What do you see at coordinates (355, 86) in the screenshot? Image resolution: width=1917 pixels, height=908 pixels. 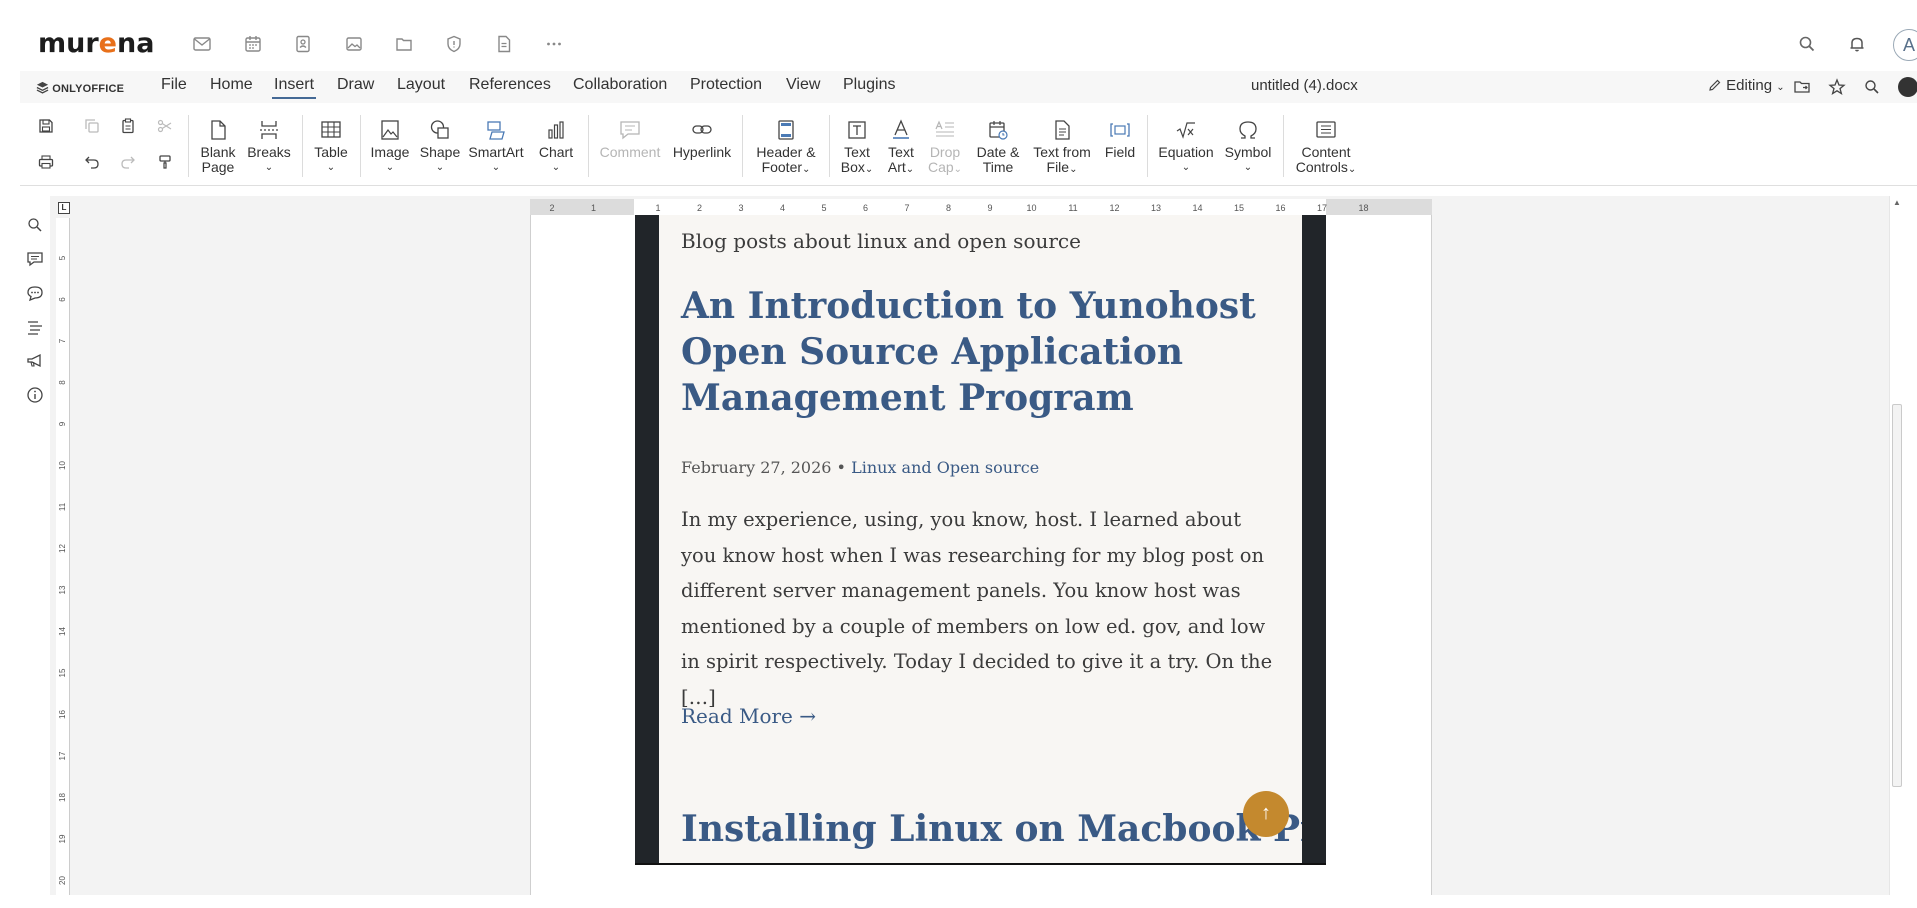 I see `menu-draw: Draw` at bounding box center [355, 86].